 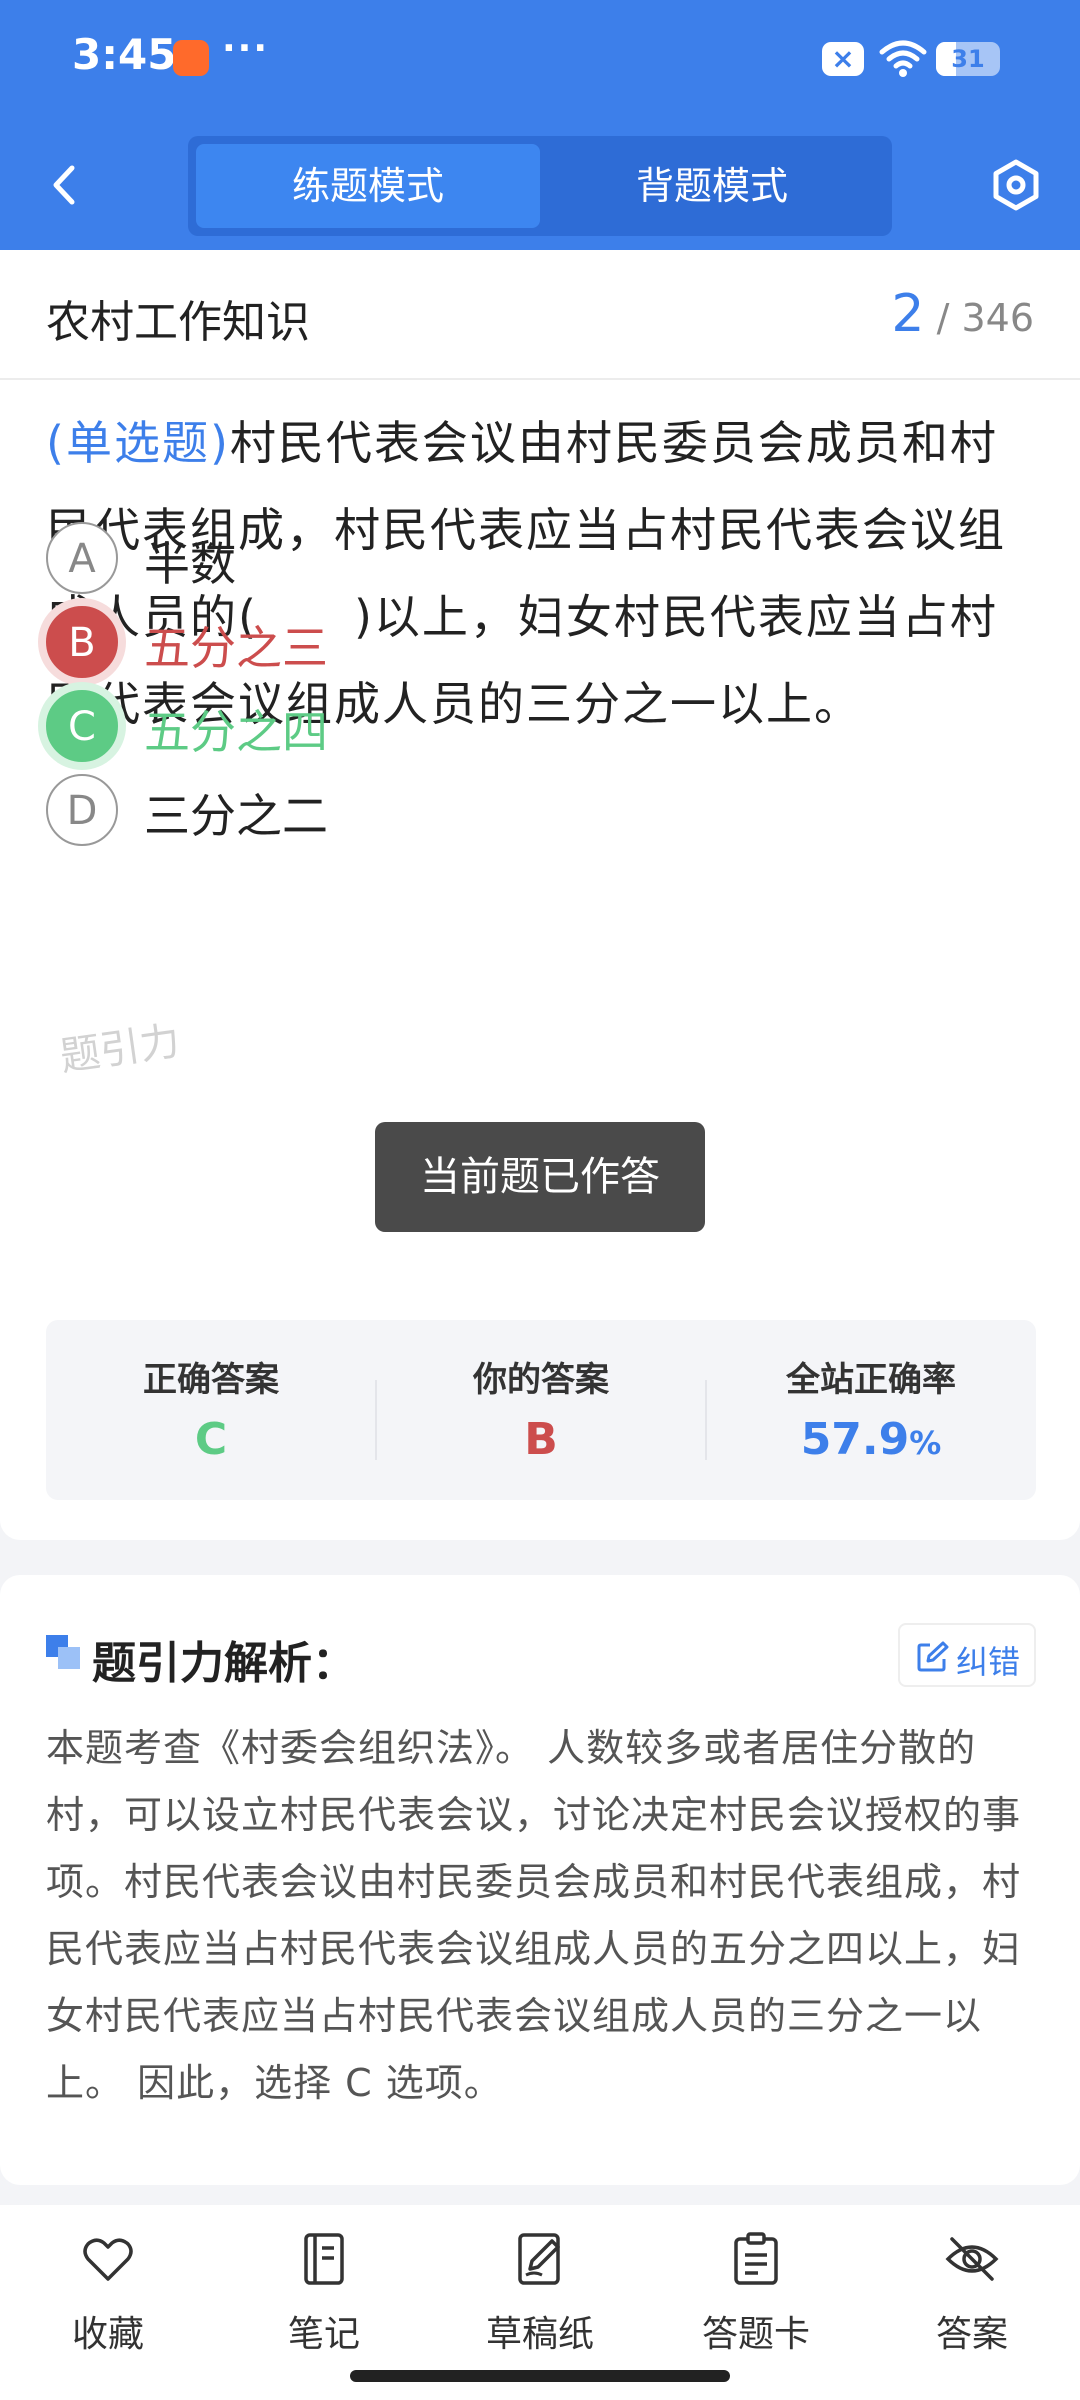 What do you see at coordinates (1016, 185) in the screenshot?
I see `settings-hexagon-icon` at bounding box center [1016, 185].